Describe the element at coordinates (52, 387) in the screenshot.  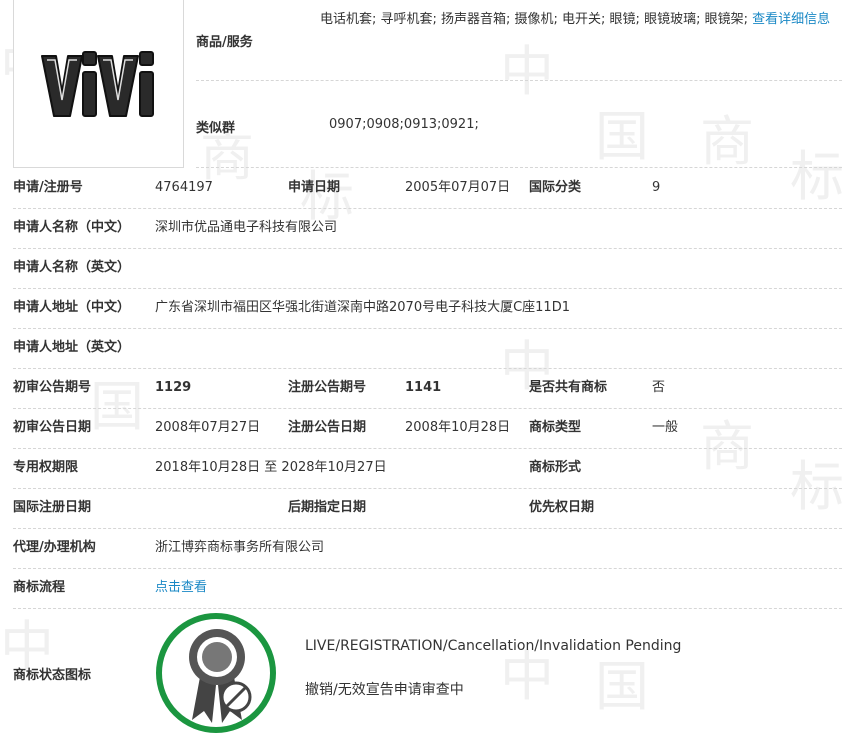
I see `prelim-no-label: 初审公告期号` at that location.